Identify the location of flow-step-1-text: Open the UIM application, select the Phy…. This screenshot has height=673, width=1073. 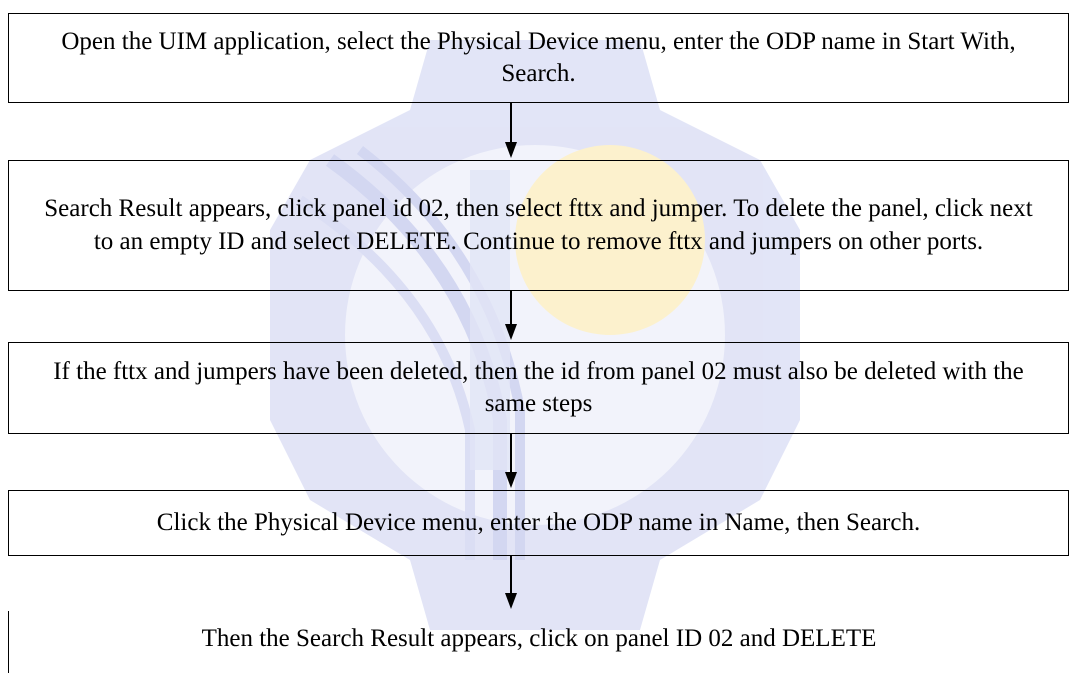
(538, 57).